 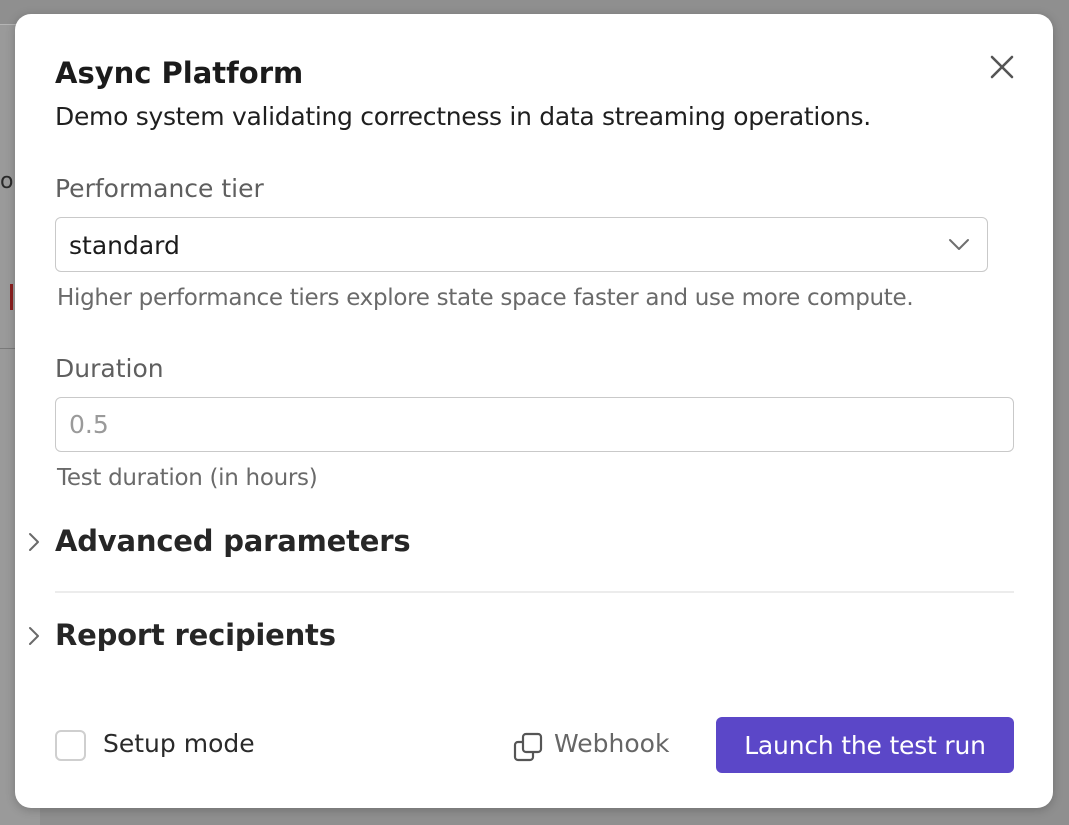 I want to click on report-recipients-title: Report recipients, so click(x=195, y=635).